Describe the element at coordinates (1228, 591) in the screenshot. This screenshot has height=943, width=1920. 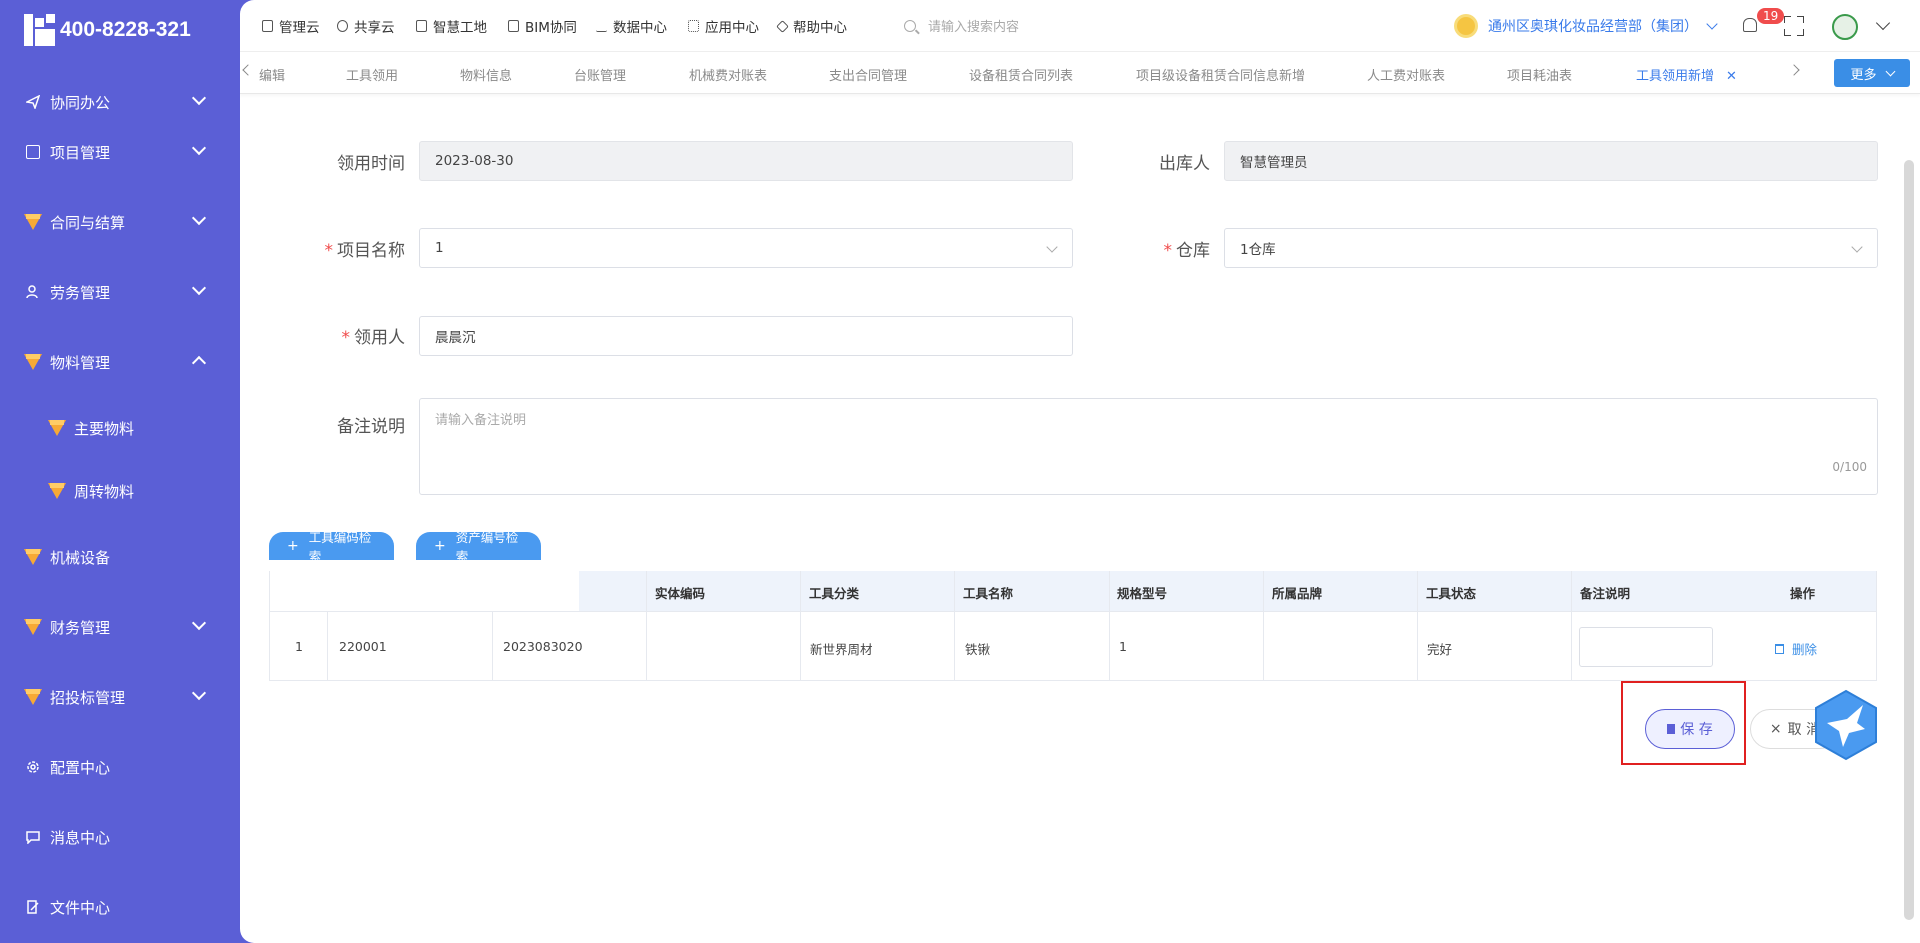
I see `table-header: 实体编码 工具分类 工具名称 规格型号 所属品牌 工具状态 备注说明 操作` at that location.